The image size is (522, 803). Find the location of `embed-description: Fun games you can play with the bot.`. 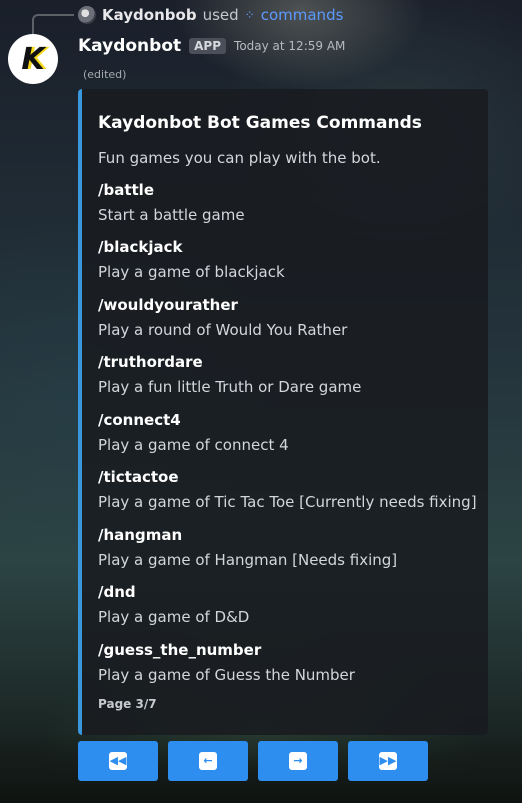

embed-description: Fun games you can play with the bot. is located at coordinates (239, 158).